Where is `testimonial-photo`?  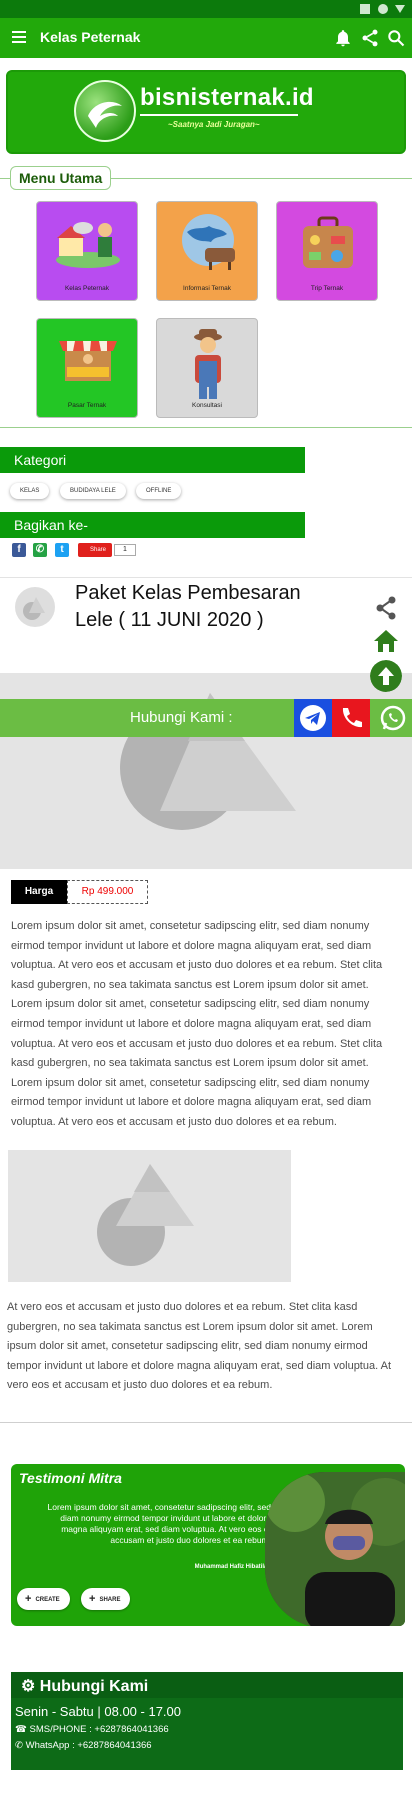
testimonial-photo is located at coordinates (335, 1549).